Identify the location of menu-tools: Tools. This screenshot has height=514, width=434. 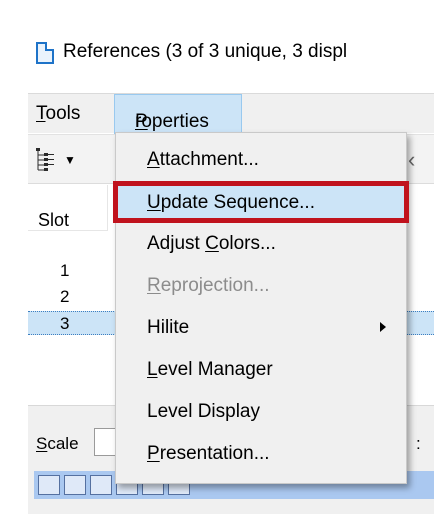
(58, 114).